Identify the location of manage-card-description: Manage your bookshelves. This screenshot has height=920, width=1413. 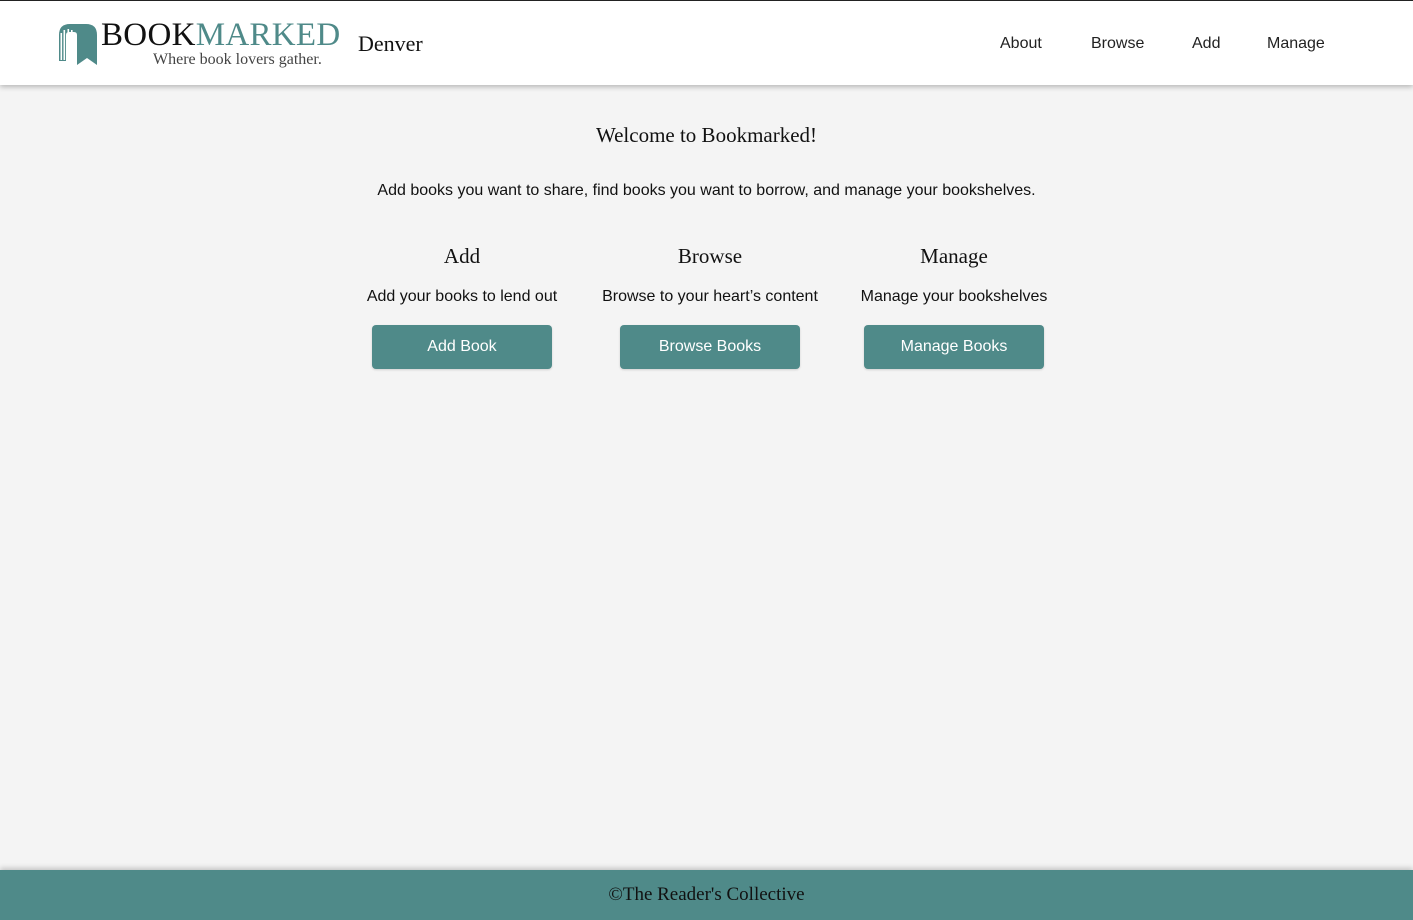
(954, 296).